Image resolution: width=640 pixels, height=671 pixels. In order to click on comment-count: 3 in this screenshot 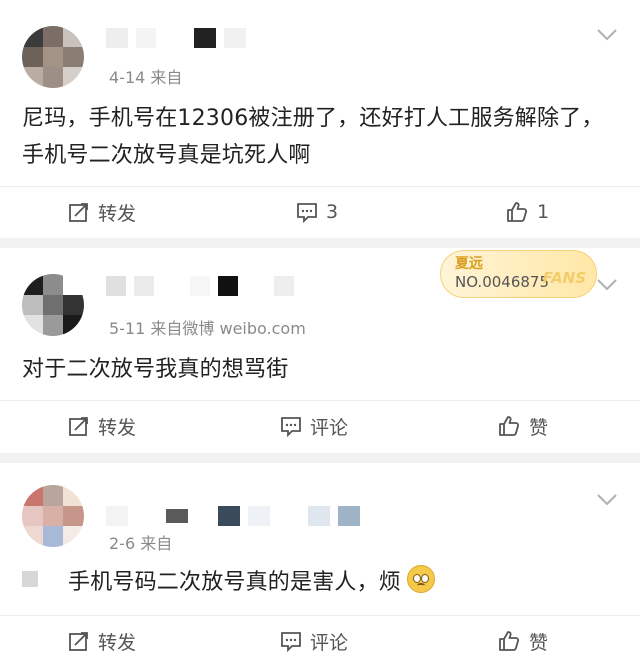, I will do `click(332, 212)`.